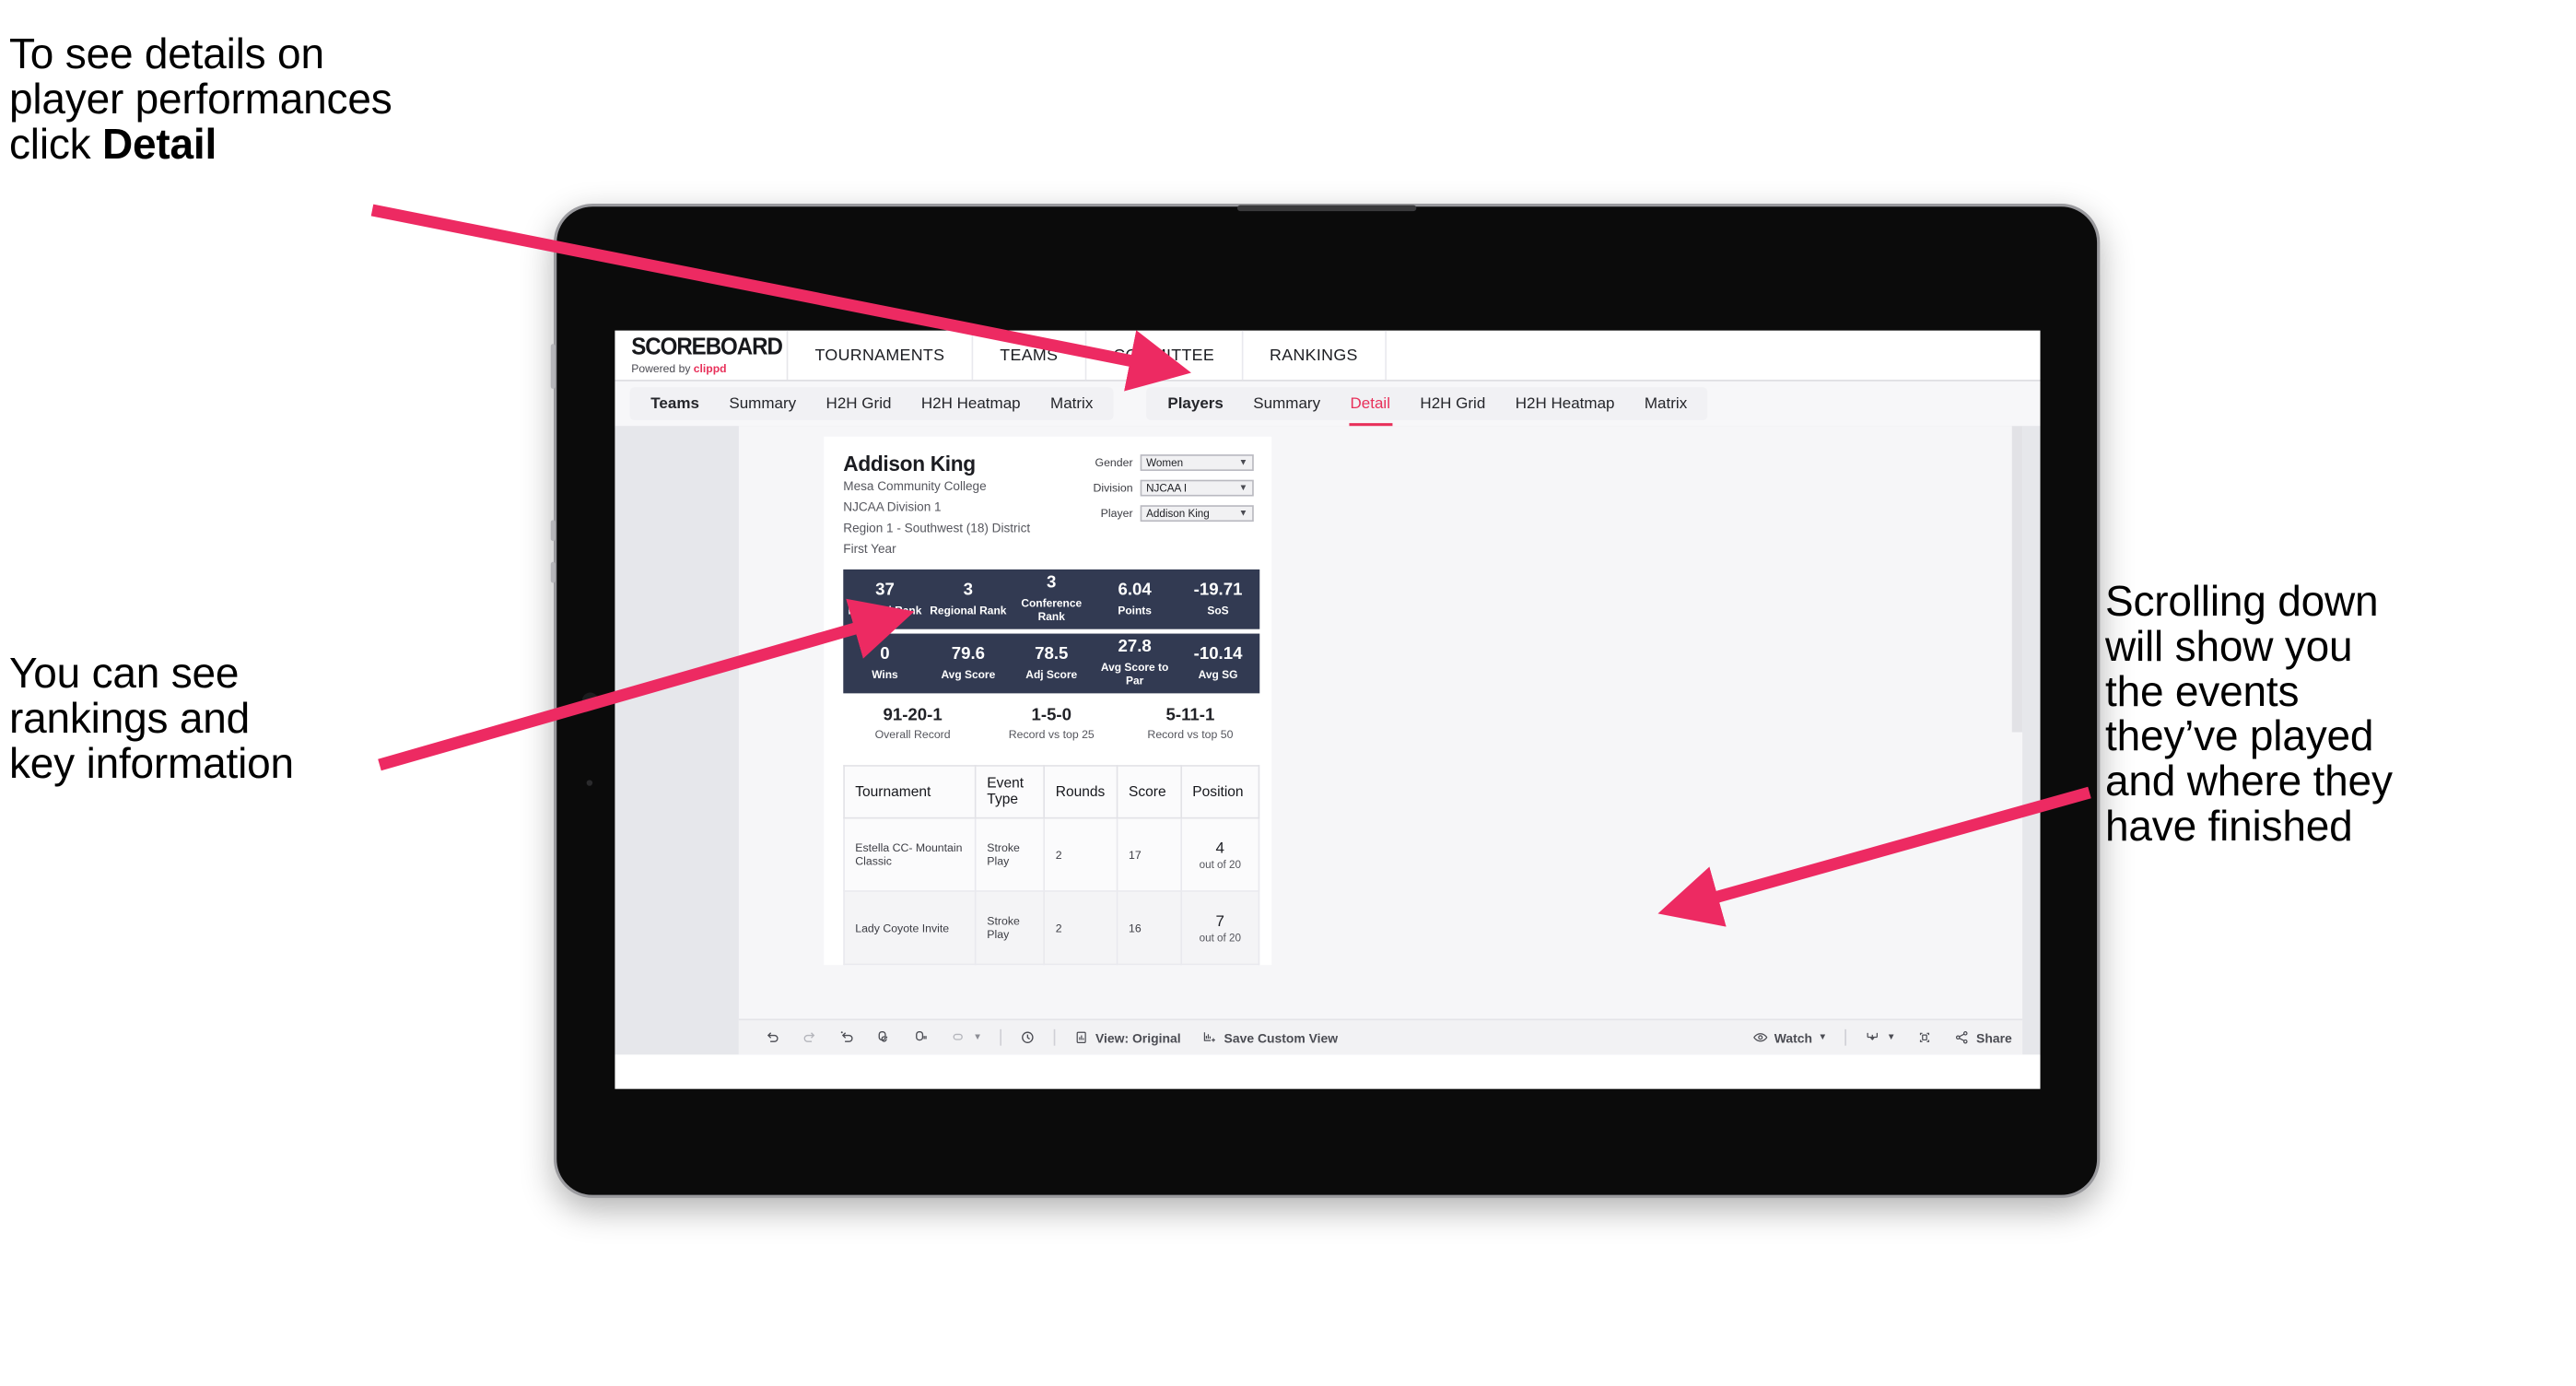  I want to click on stat-value: 0, so click(885, 655).